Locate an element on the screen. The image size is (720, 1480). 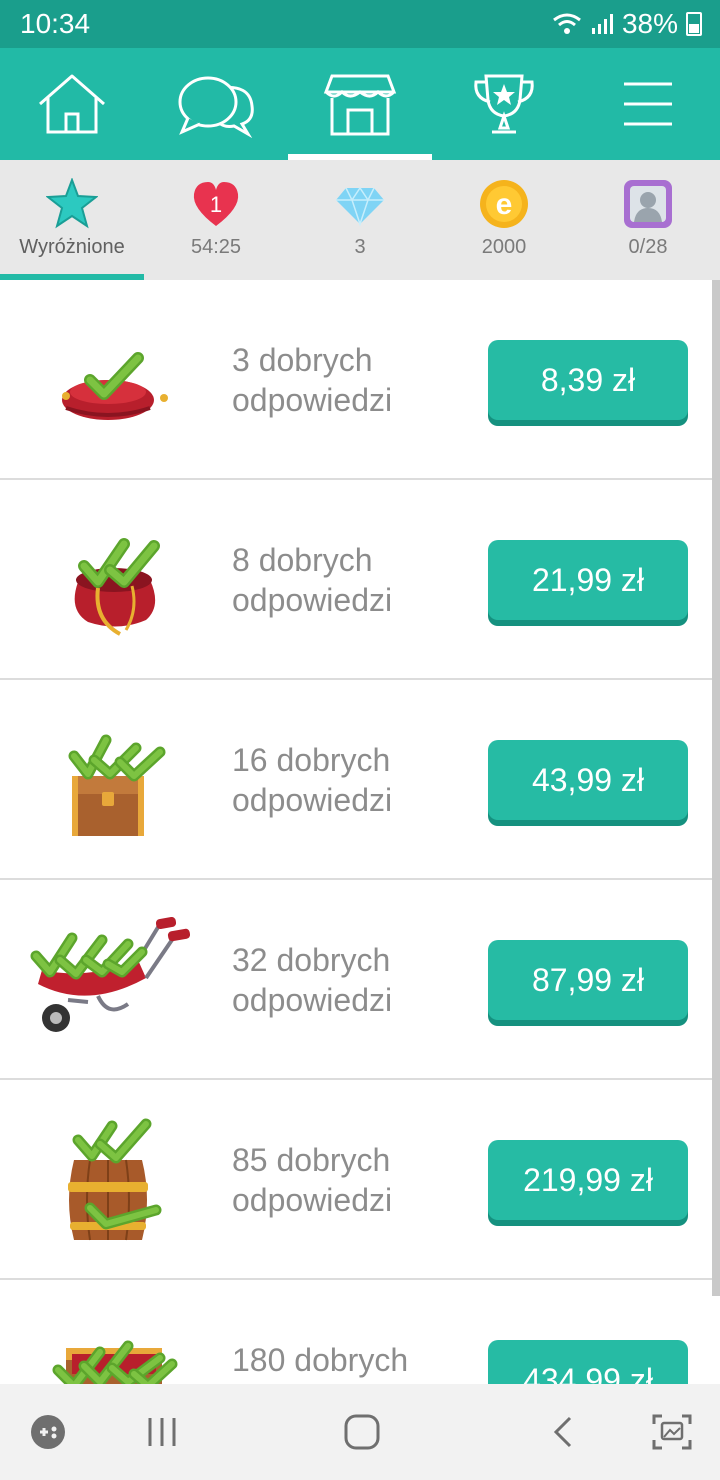
offer-amount: 3 dobrych is located at coordinates (302, 360).